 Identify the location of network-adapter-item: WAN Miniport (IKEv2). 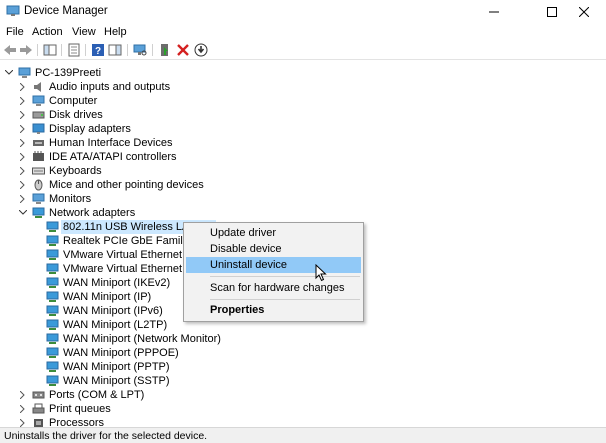
(108, 283).